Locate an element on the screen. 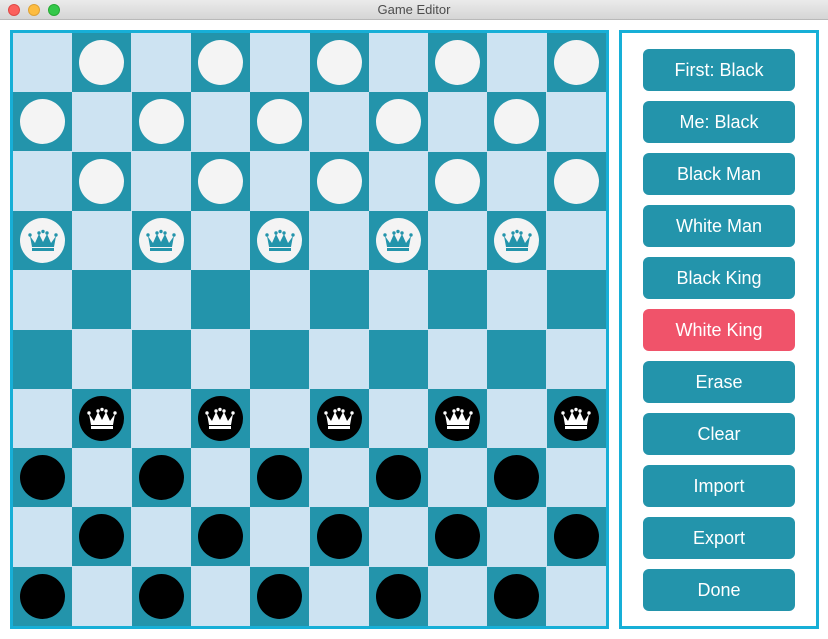 The image size is (828, 639). first-black-button: First: Black is located at coordinates (719, 70).